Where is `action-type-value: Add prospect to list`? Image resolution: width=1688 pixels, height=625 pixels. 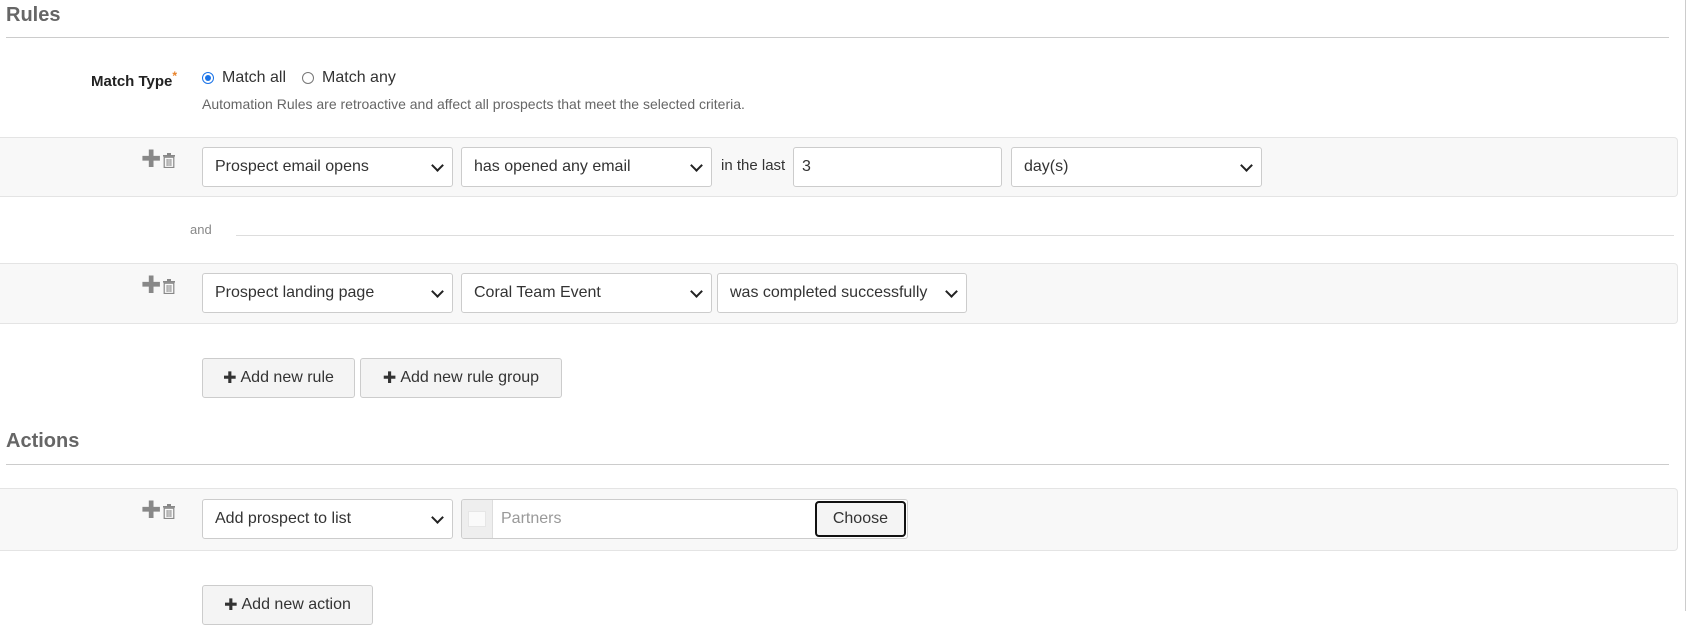
action-type-value: Add prospect to list is located at coordinates (283, 518).